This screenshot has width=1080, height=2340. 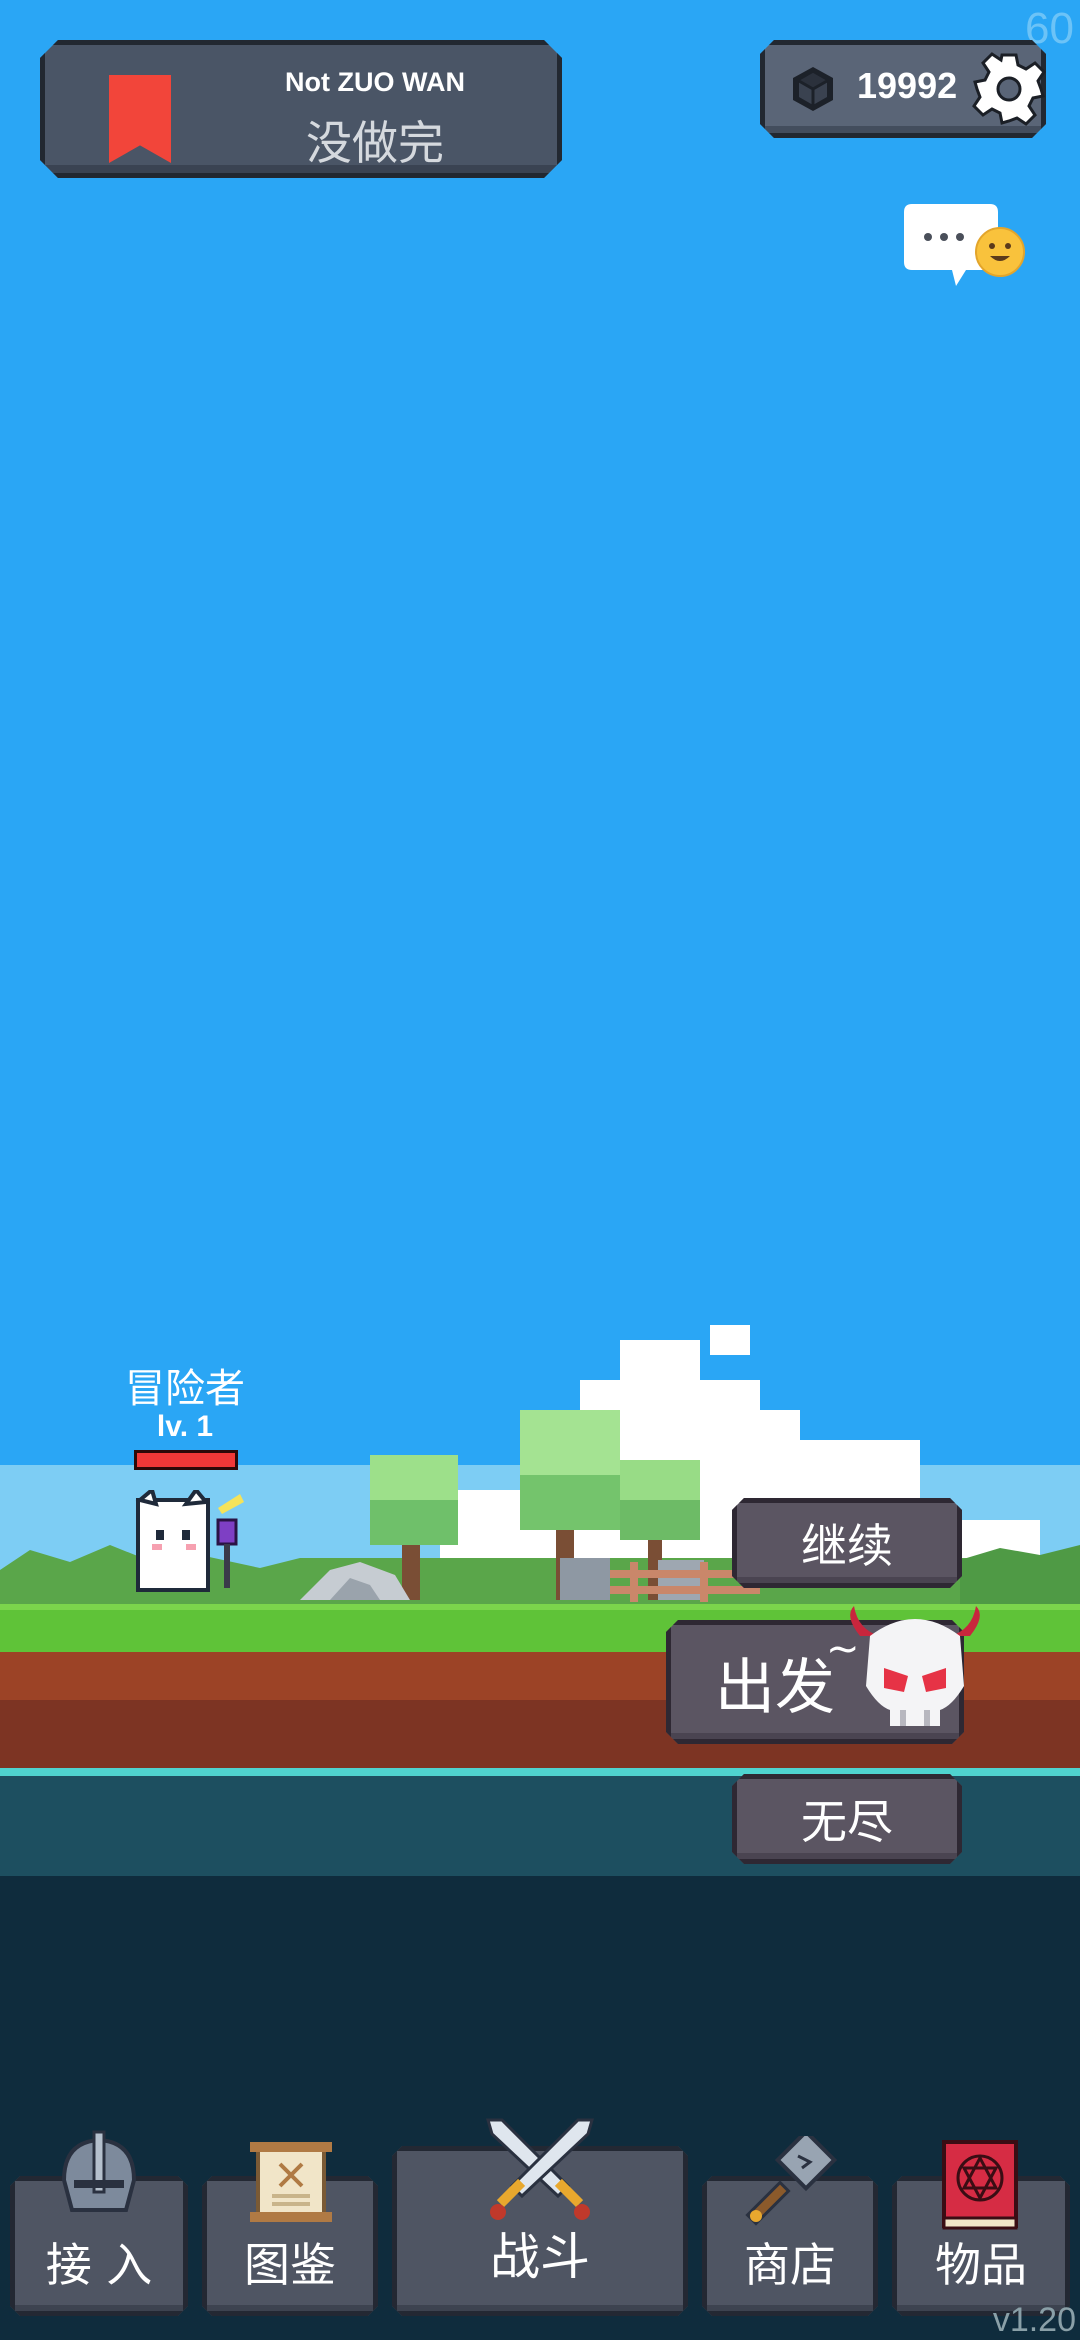 What do you see at coordinates (192, 1545) in the screenshot?
I see `hero-cat-sprite` at bounding box center [192, 1545].